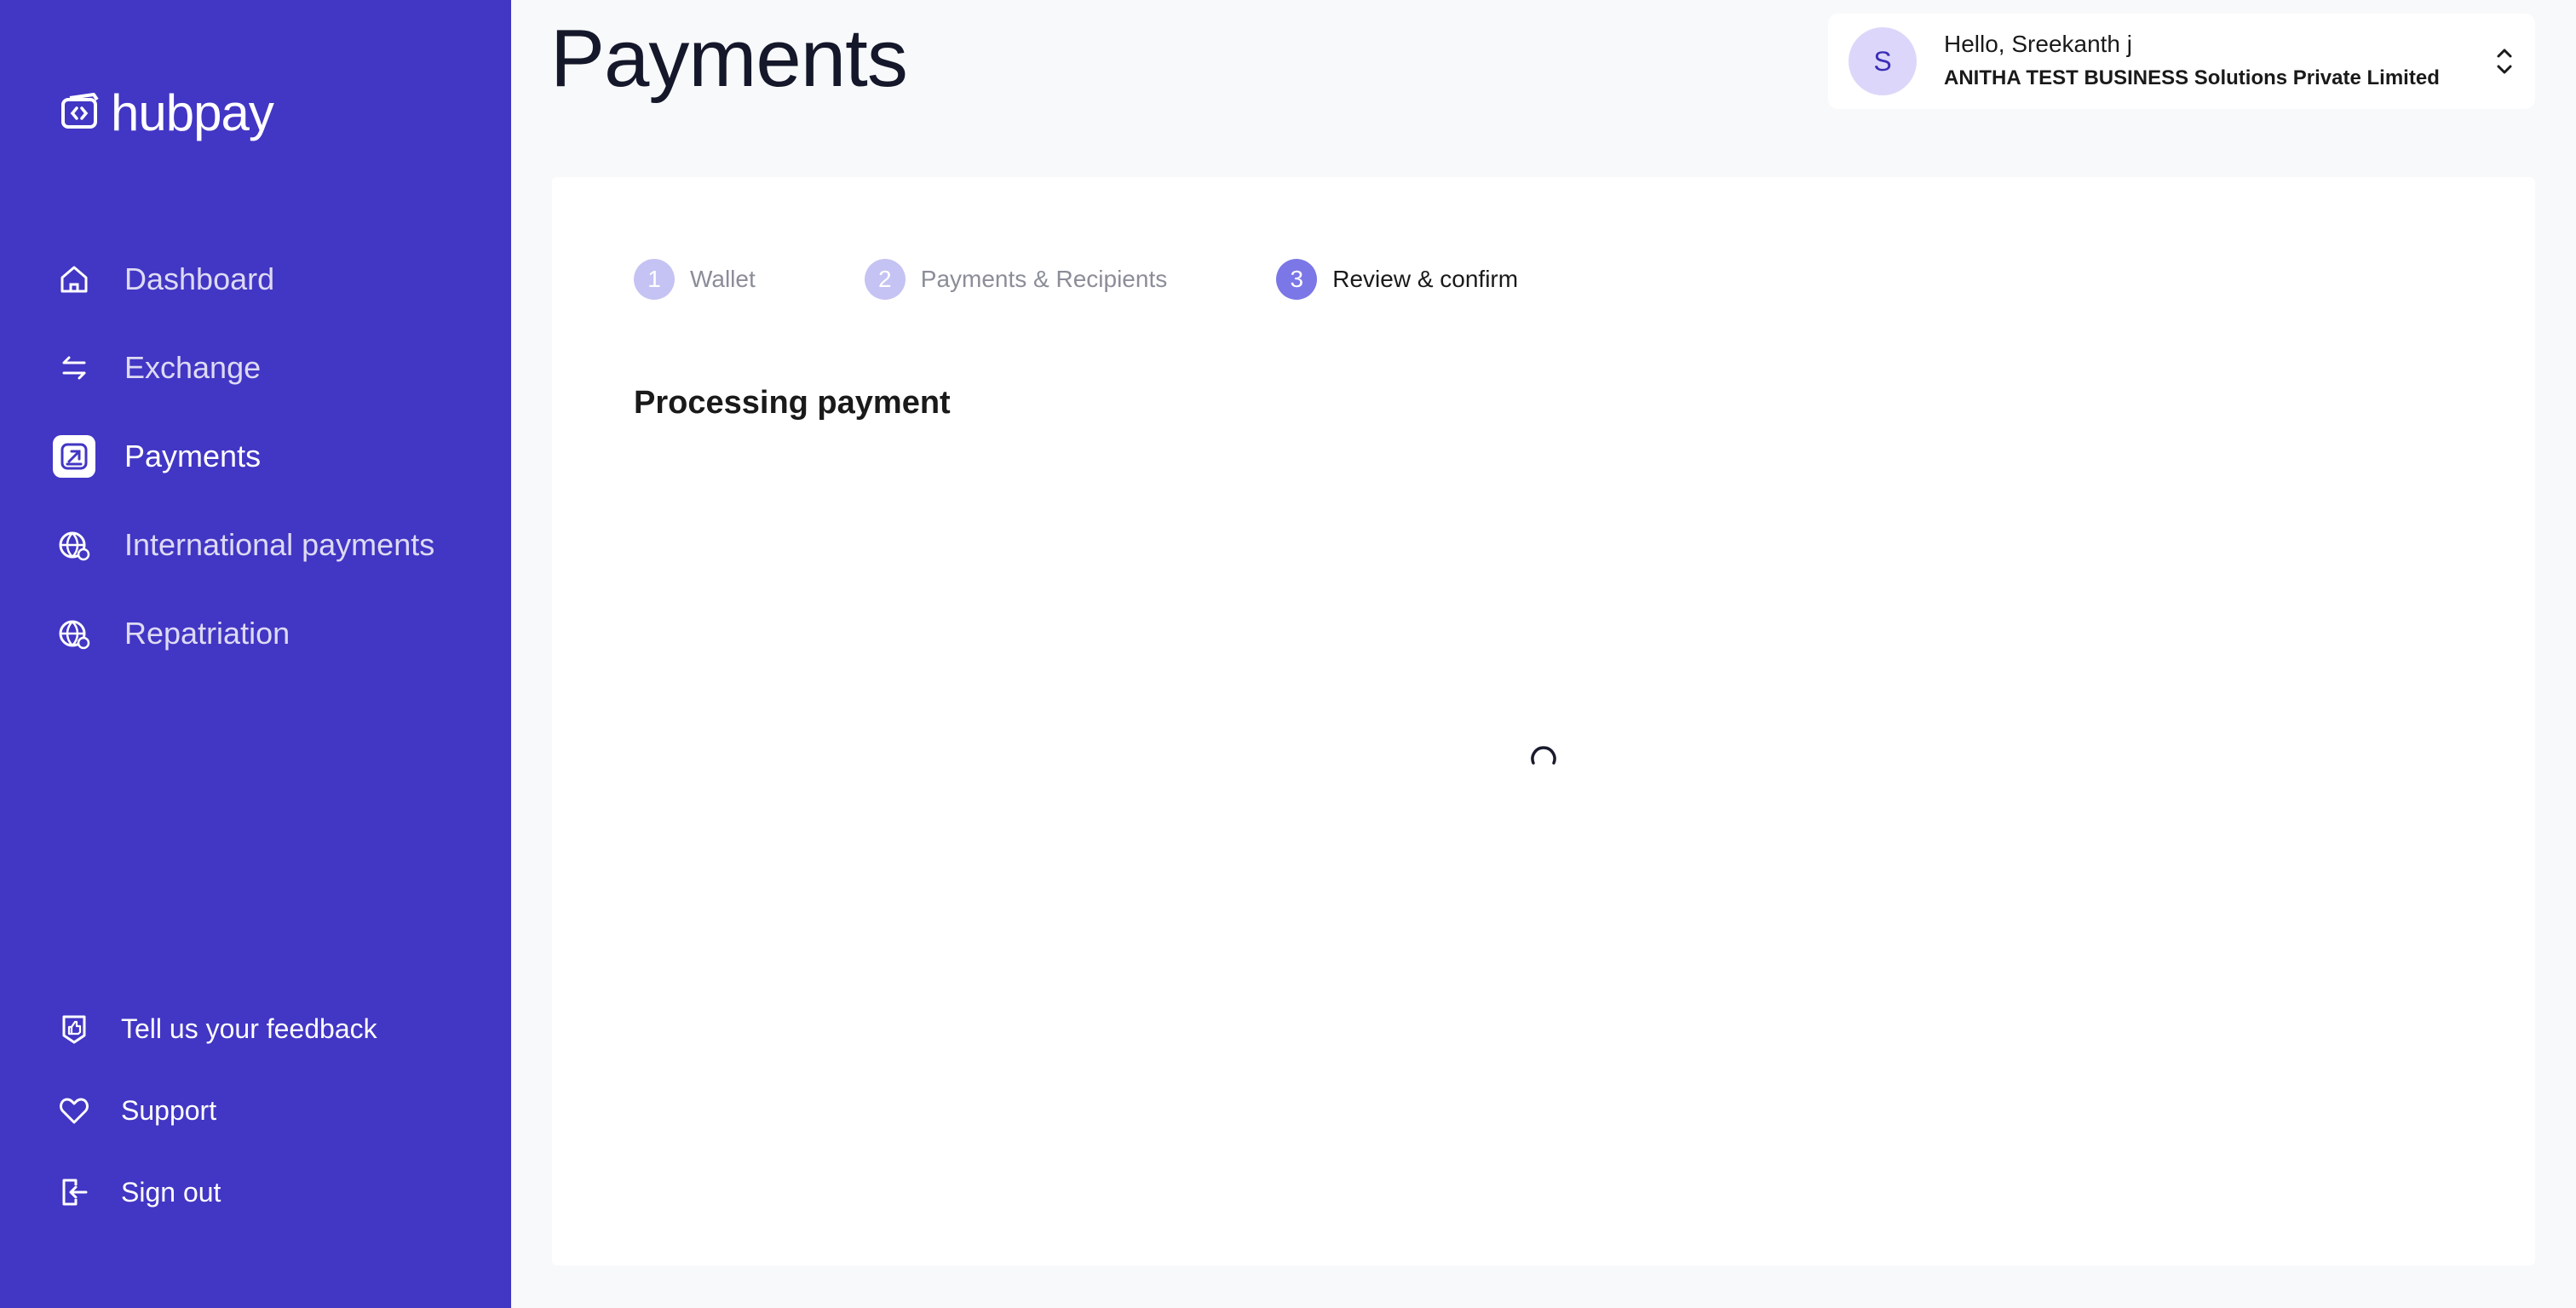 The image size is (2576, 1308). What do you see at coordinates (729, 58) in the screenshot?
I see `page-title: Payments` at bounding box center [729, 58].